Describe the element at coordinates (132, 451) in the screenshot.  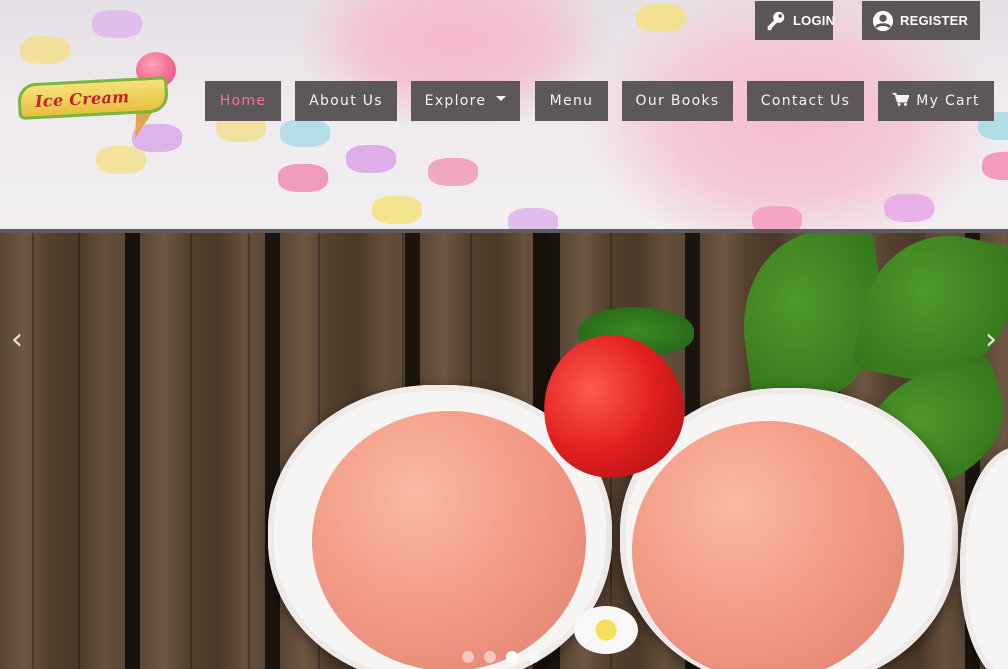
I see `wood-plank-gap` at that location.